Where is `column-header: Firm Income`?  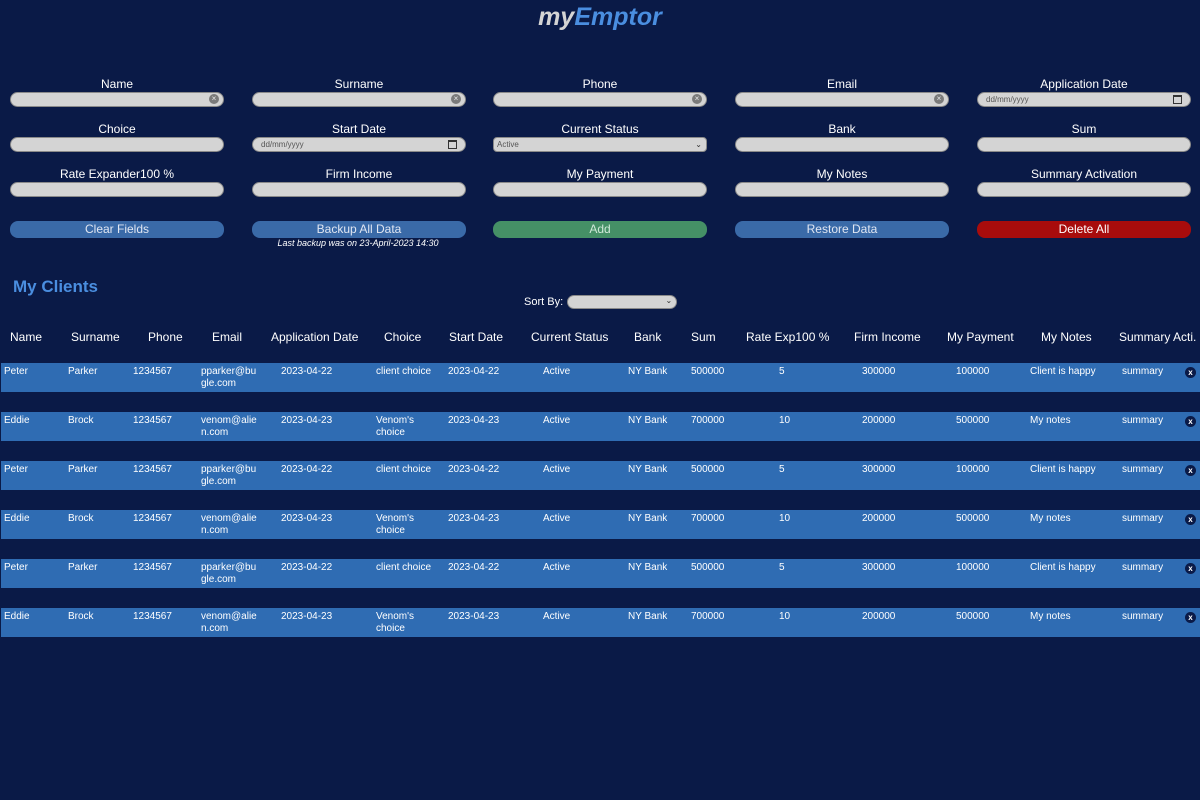 column-header: Firm Income is located at coordinates (887, 337).